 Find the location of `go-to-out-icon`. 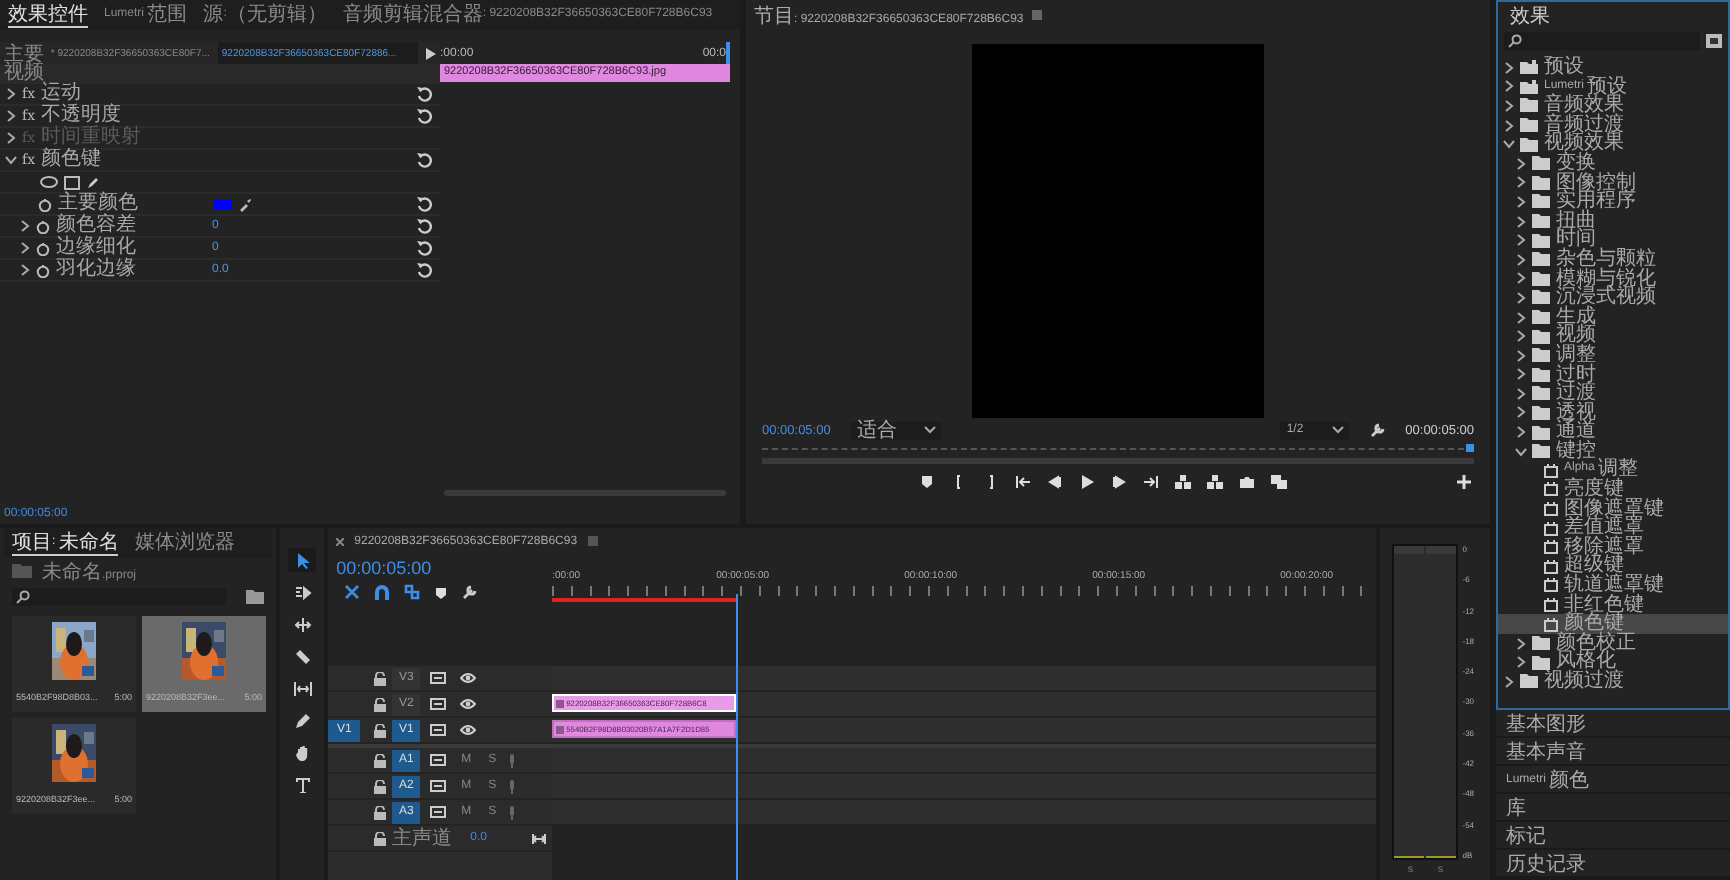

go-to-out-icon is located at coordinates (1150, 482).